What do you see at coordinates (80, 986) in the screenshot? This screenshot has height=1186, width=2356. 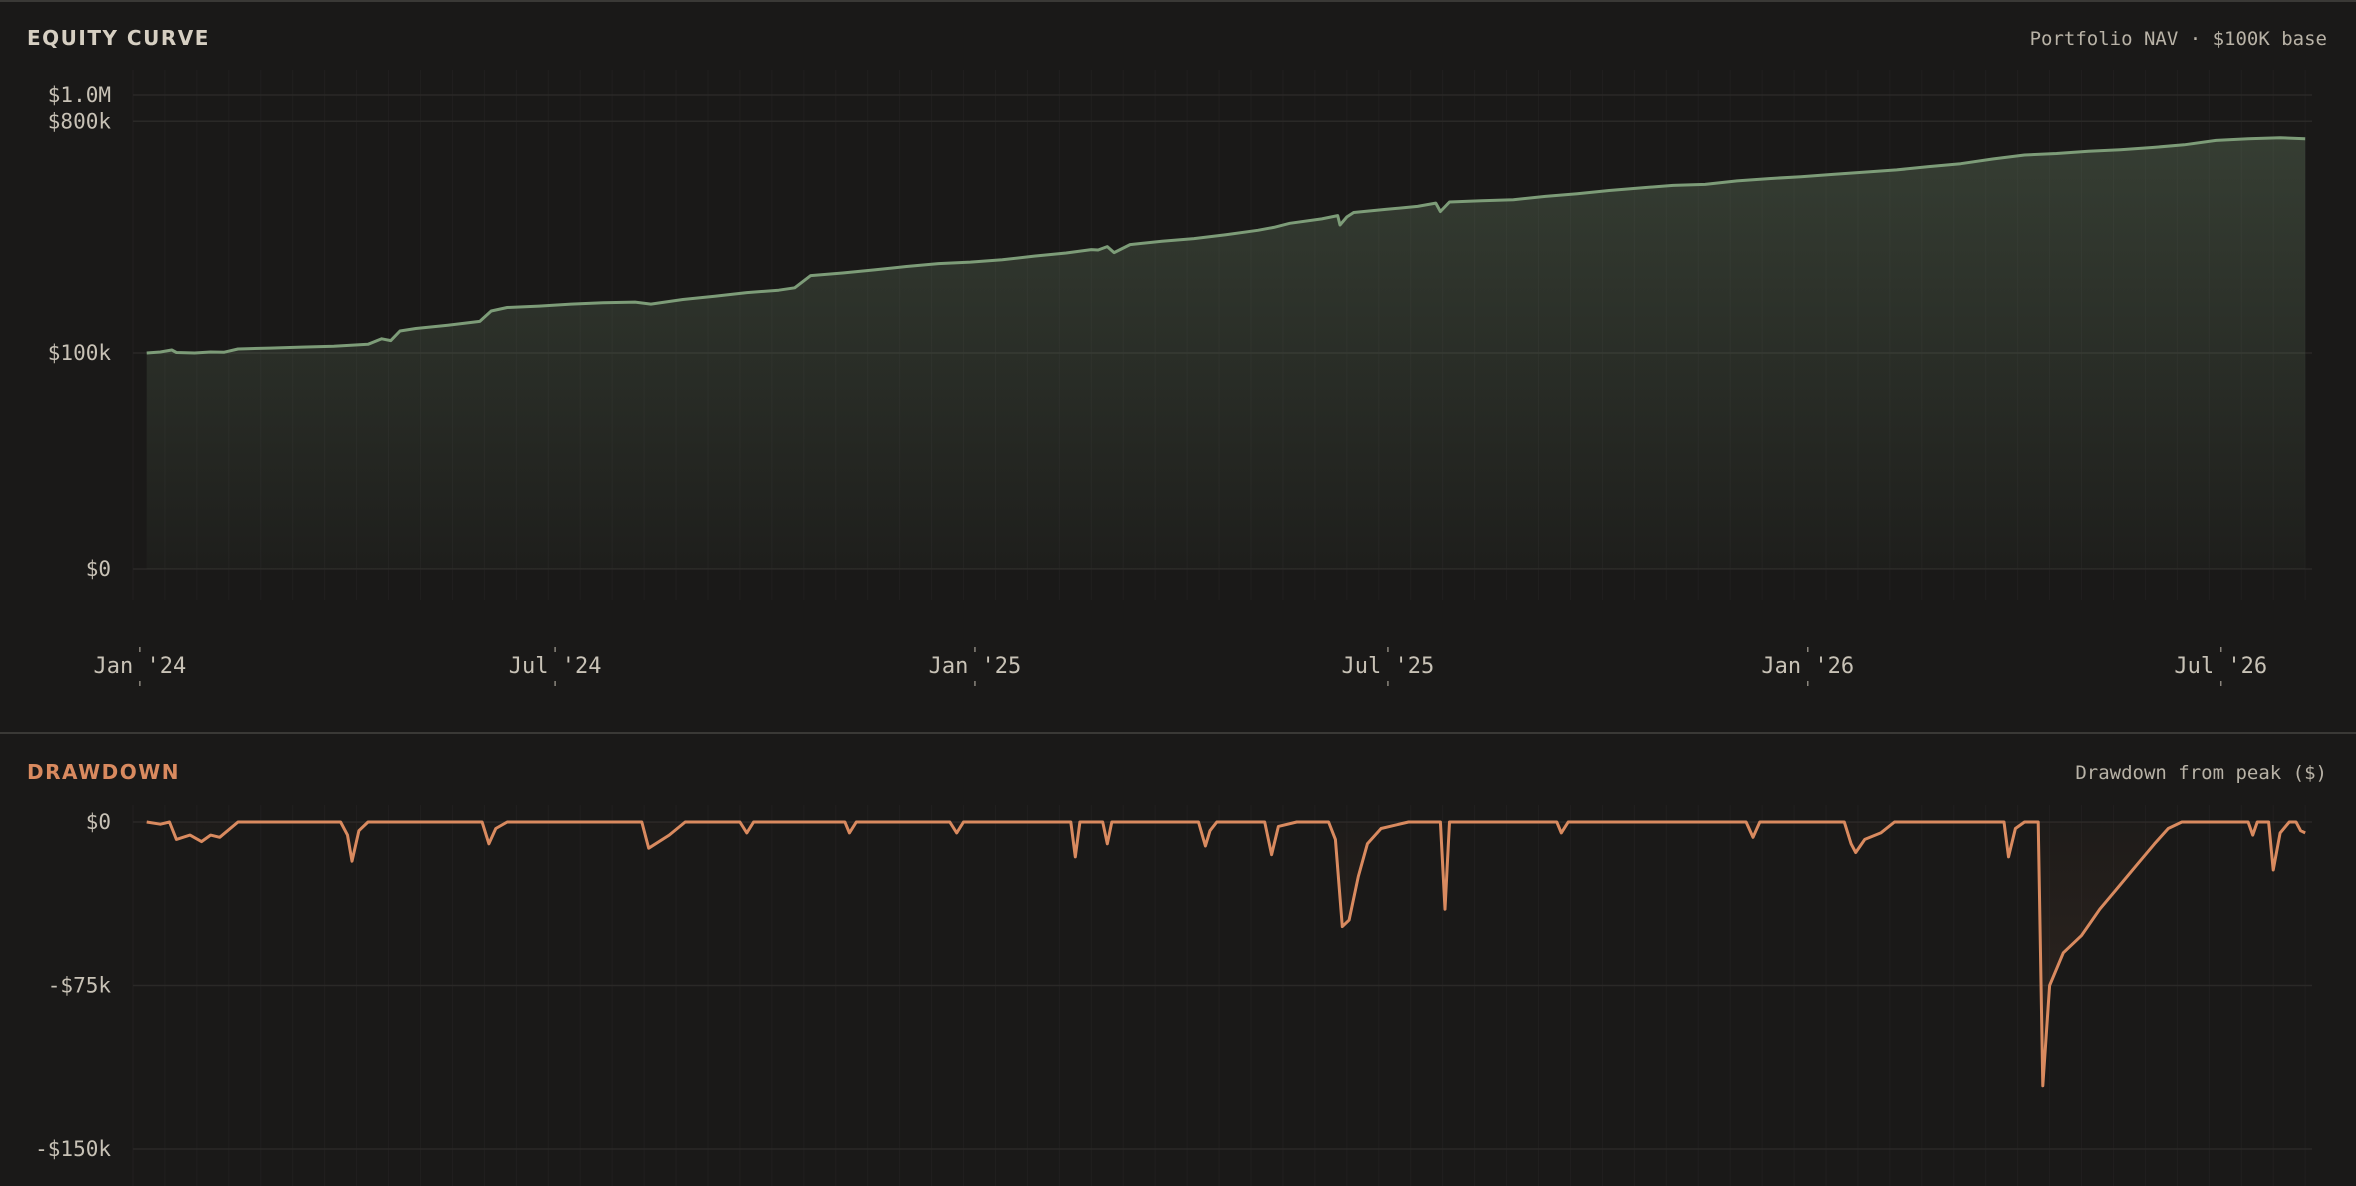 I see `y-tick-label: -$75k` at bounding box center [80, 986].